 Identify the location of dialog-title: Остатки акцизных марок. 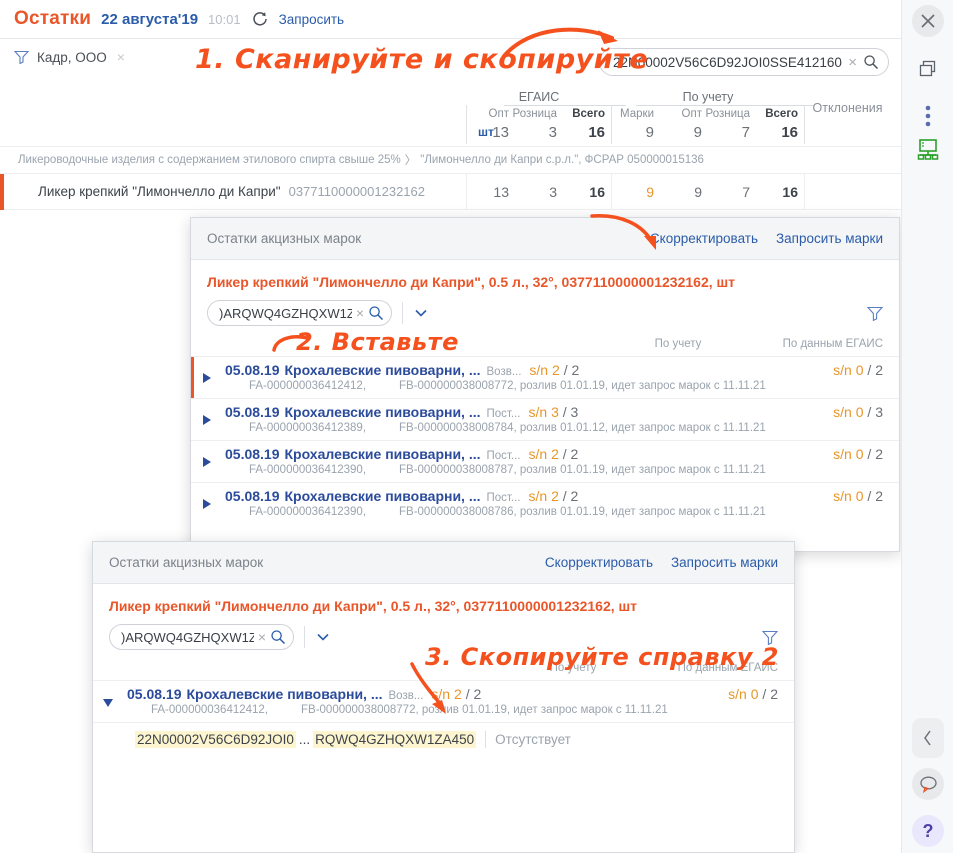
(284, 238).